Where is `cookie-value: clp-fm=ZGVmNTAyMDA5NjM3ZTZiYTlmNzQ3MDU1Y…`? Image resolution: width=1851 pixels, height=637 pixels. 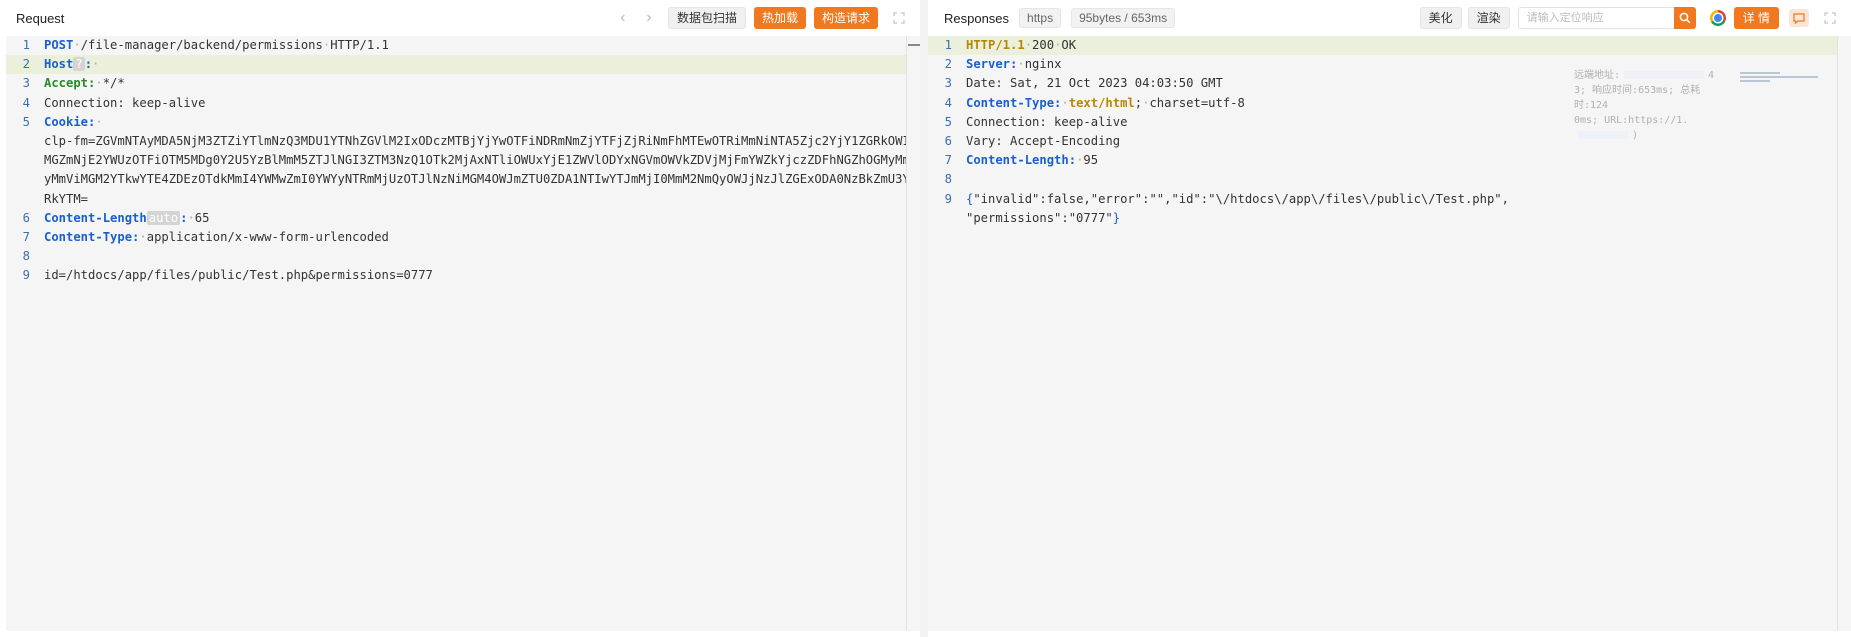 cookie-value: clp-fm=ZGVmNTAyMDA5NjM3ZTZiYTlmNzQ3MDU1Y… is located at coordinates (481, 170).